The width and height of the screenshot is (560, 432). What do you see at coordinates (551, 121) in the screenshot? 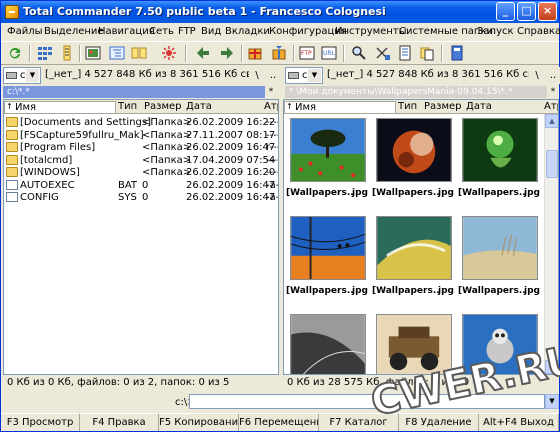
I see `scroll-up-icon: ▲` at bounding box center [551, 121].